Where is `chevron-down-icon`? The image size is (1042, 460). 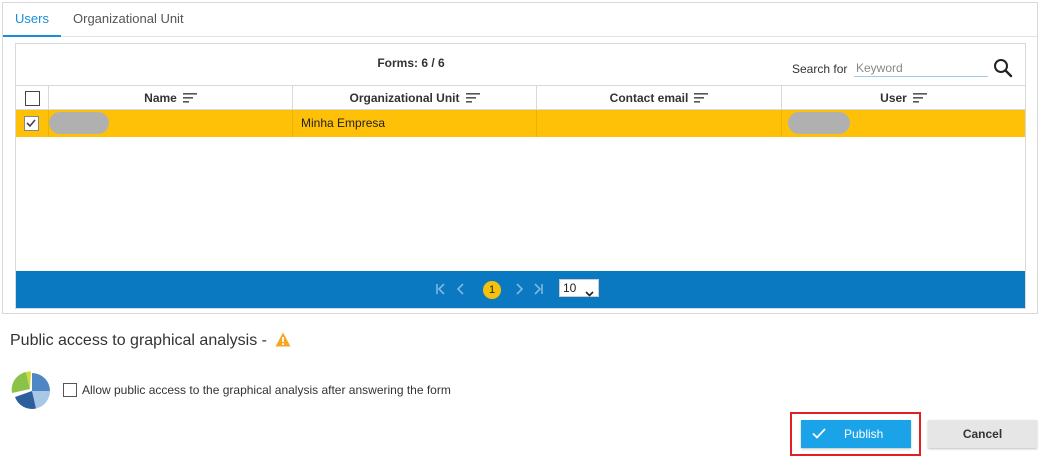
chevron-down-icon is located at coordinates (589, 293).